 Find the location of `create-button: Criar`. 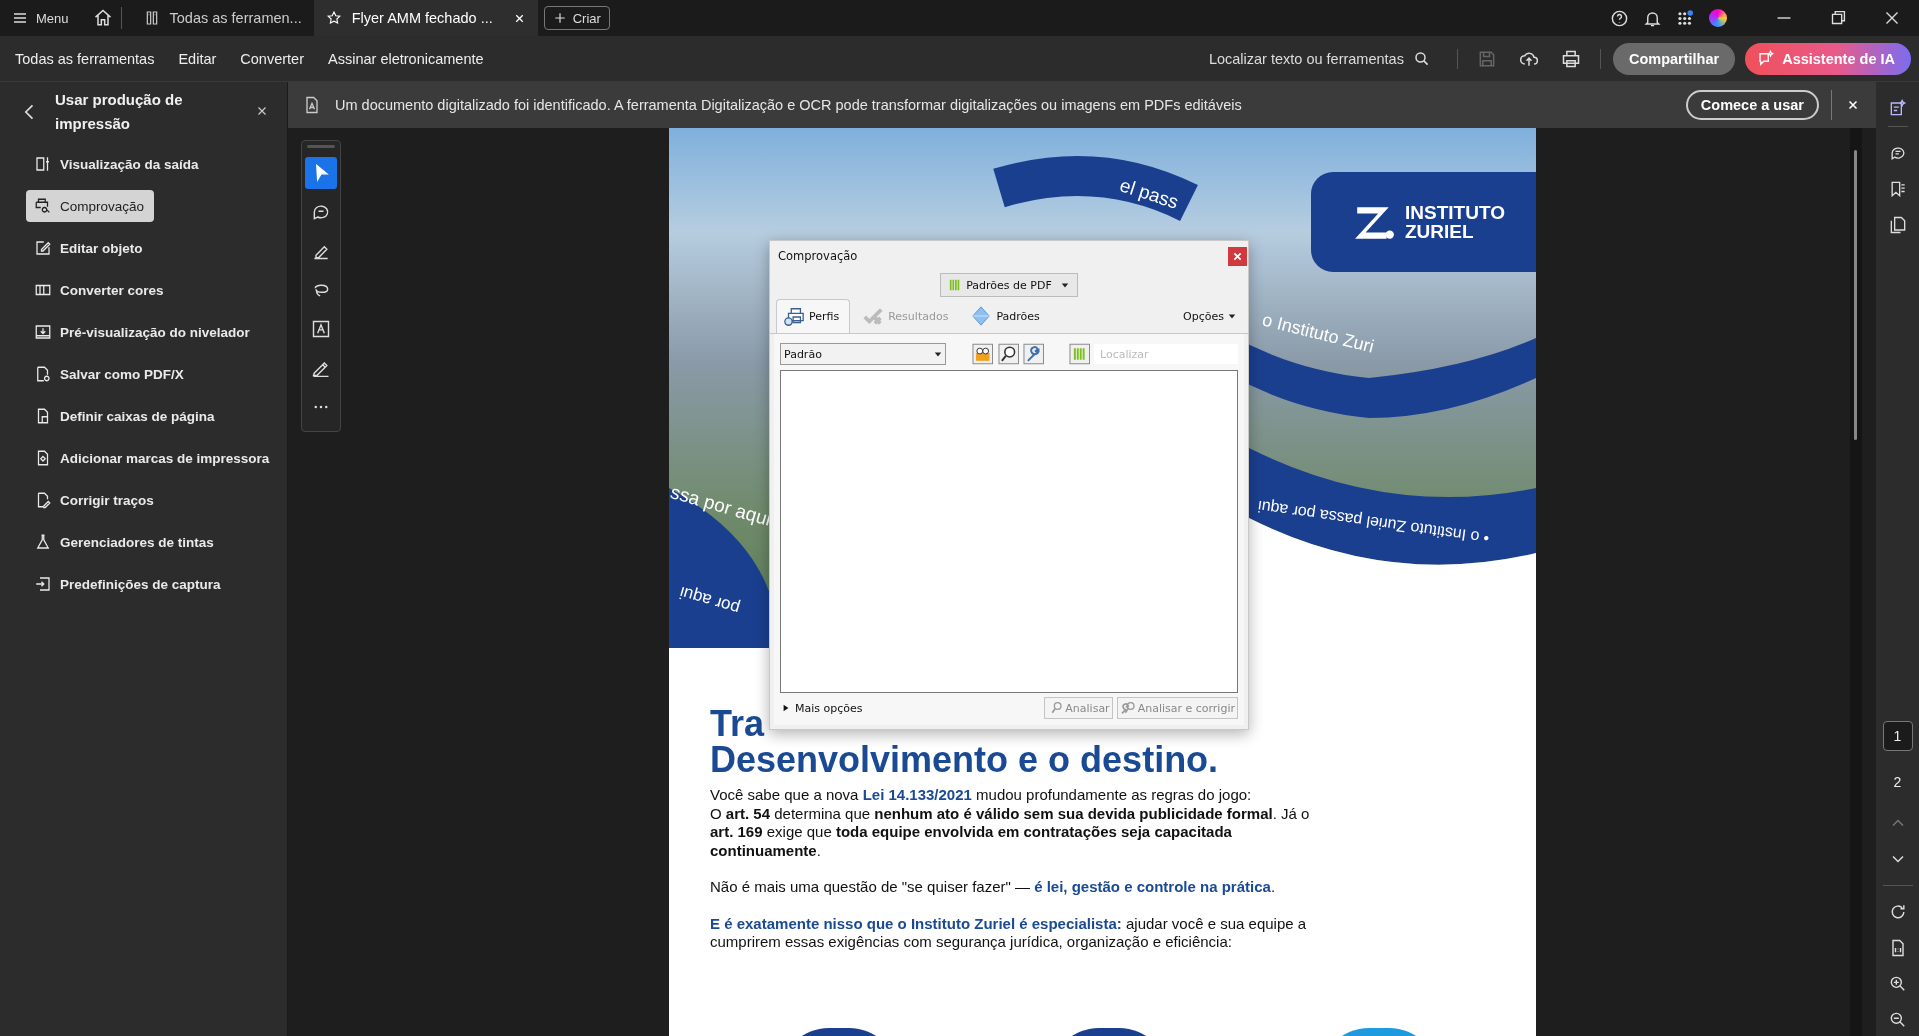

create-button: Criar is located at coordinates (576, 18).